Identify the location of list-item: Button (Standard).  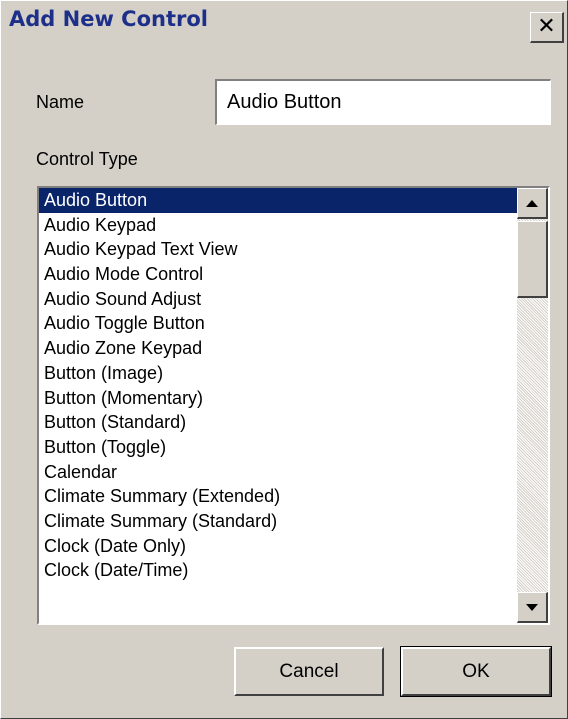
(278, 422).